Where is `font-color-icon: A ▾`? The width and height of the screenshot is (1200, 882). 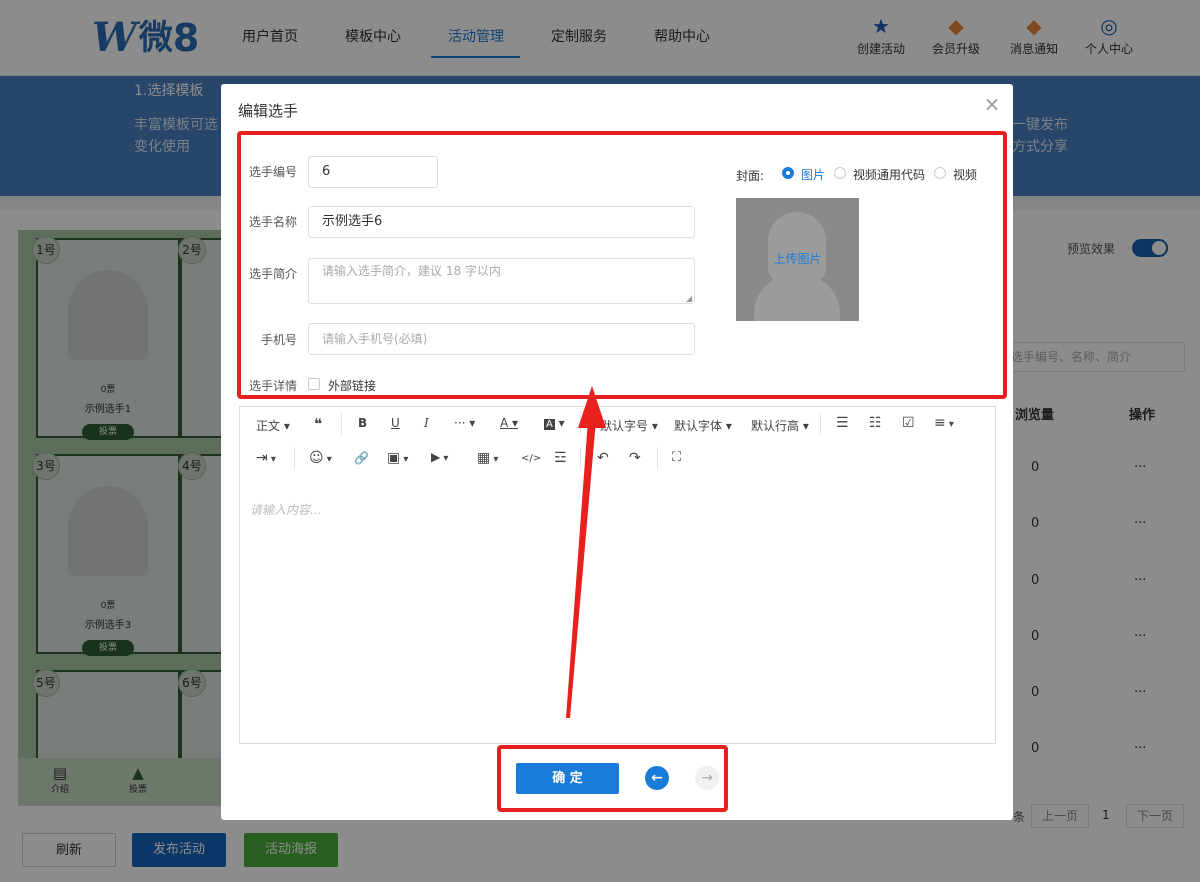
font-color-icon: A ▾ is located at coordinates (509, 423).